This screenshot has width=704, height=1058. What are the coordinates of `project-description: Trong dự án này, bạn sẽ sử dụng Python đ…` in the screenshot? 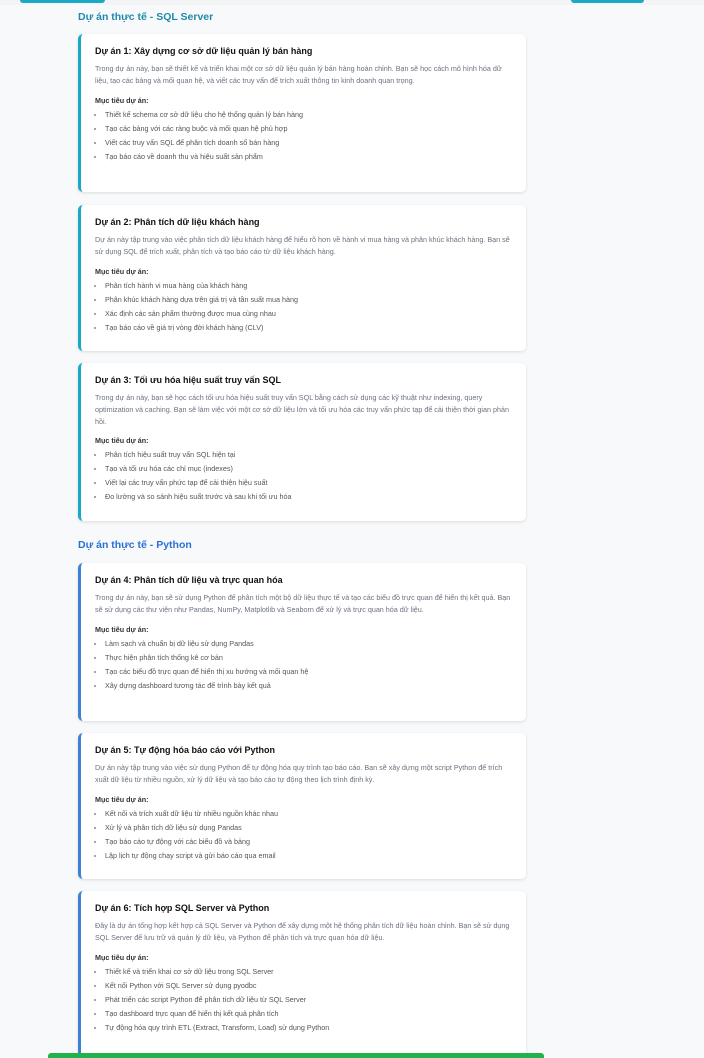 It's located at (303, 603).